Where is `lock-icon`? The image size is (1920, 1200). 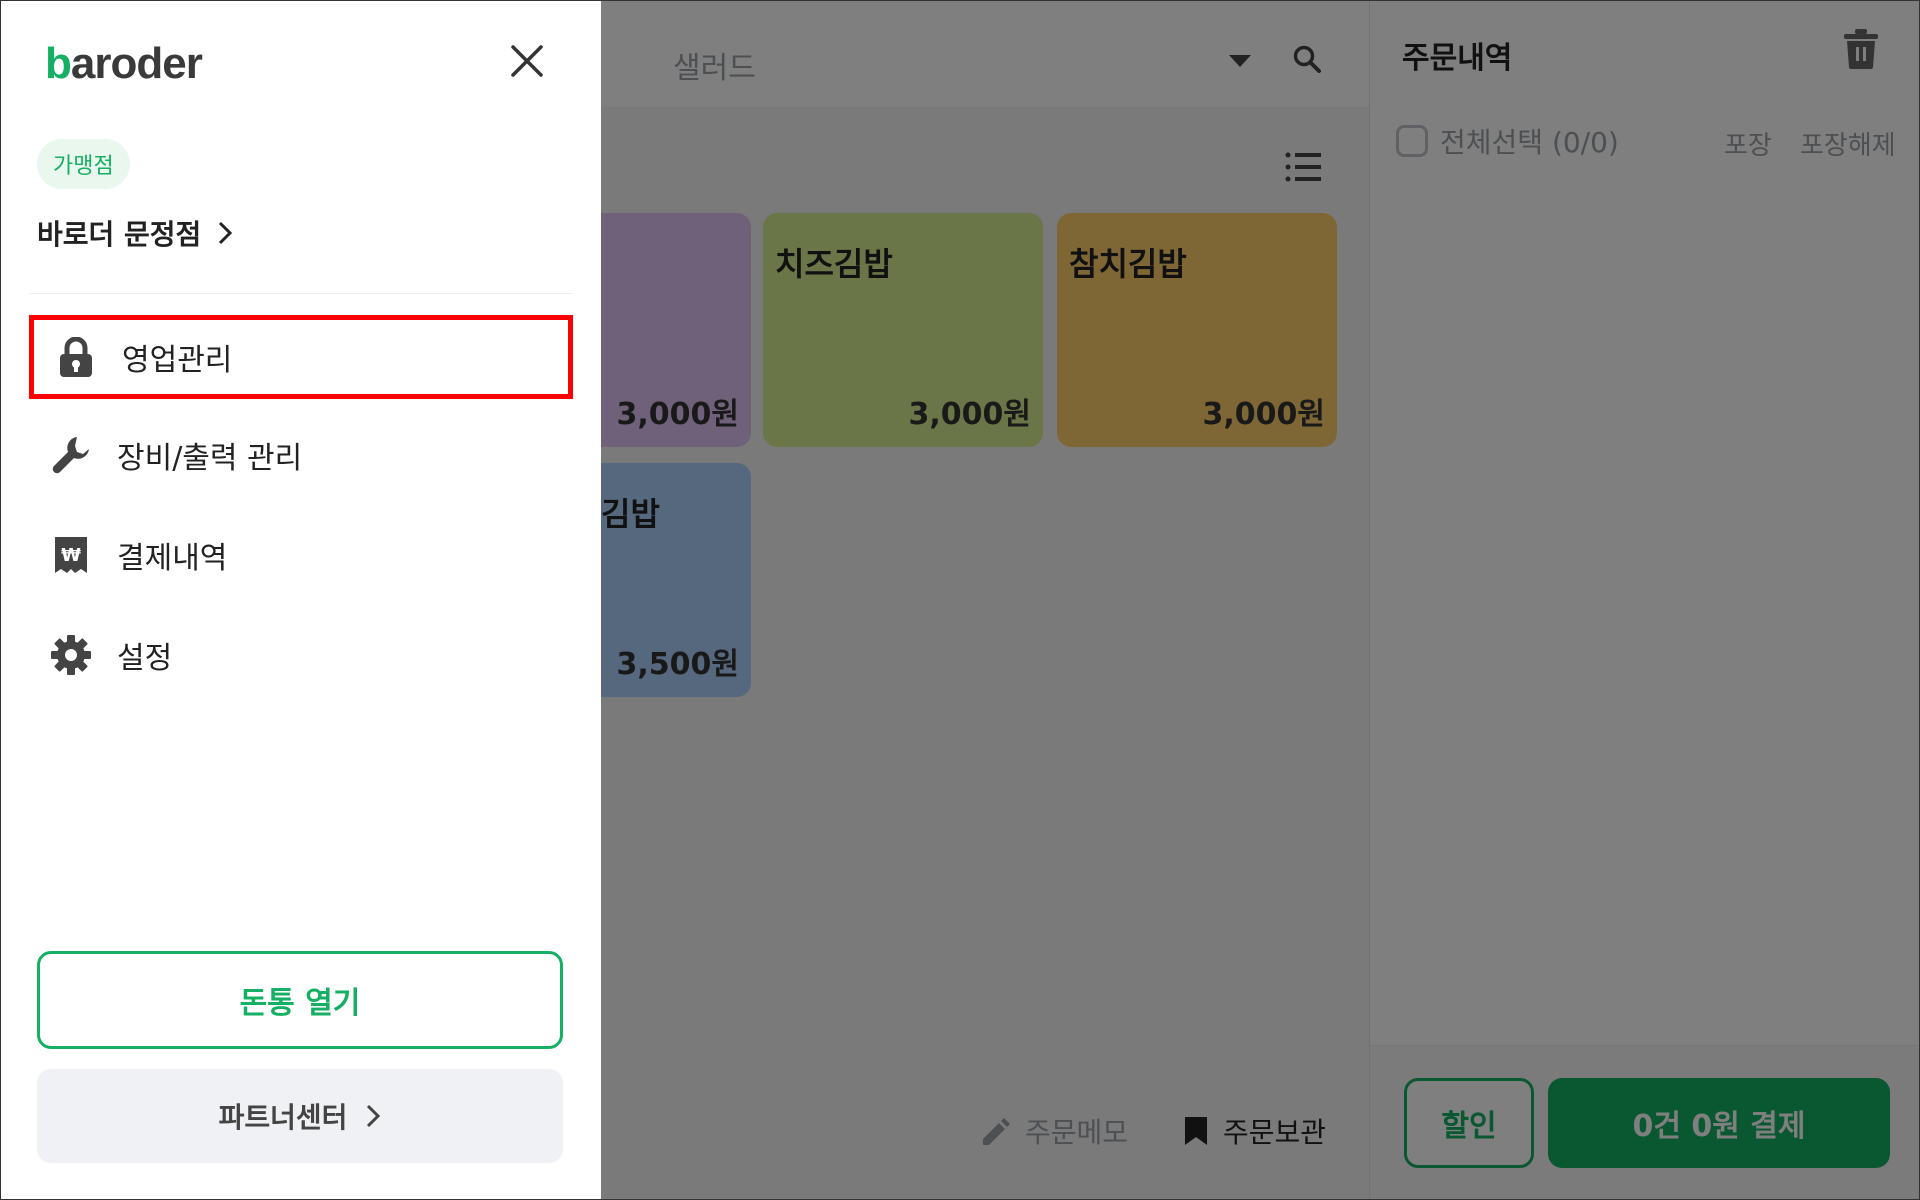 lock-icon is located at coordinates (76, 357).